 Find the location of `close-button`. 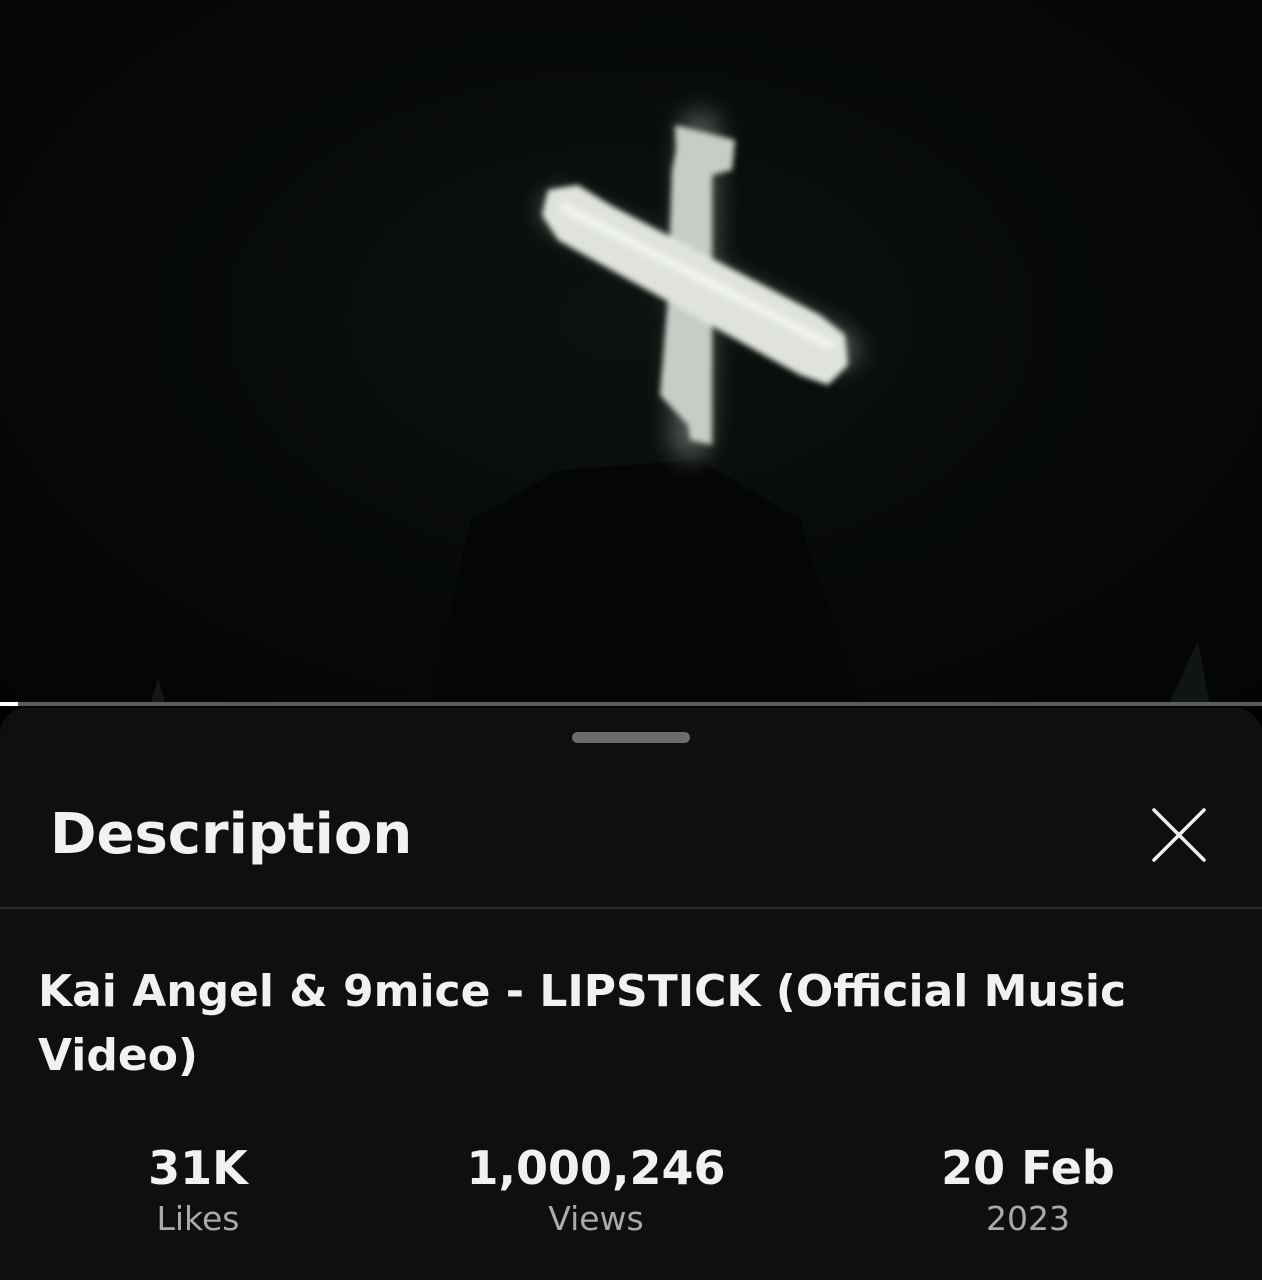

close-button is located at coordinates (1179, 835).